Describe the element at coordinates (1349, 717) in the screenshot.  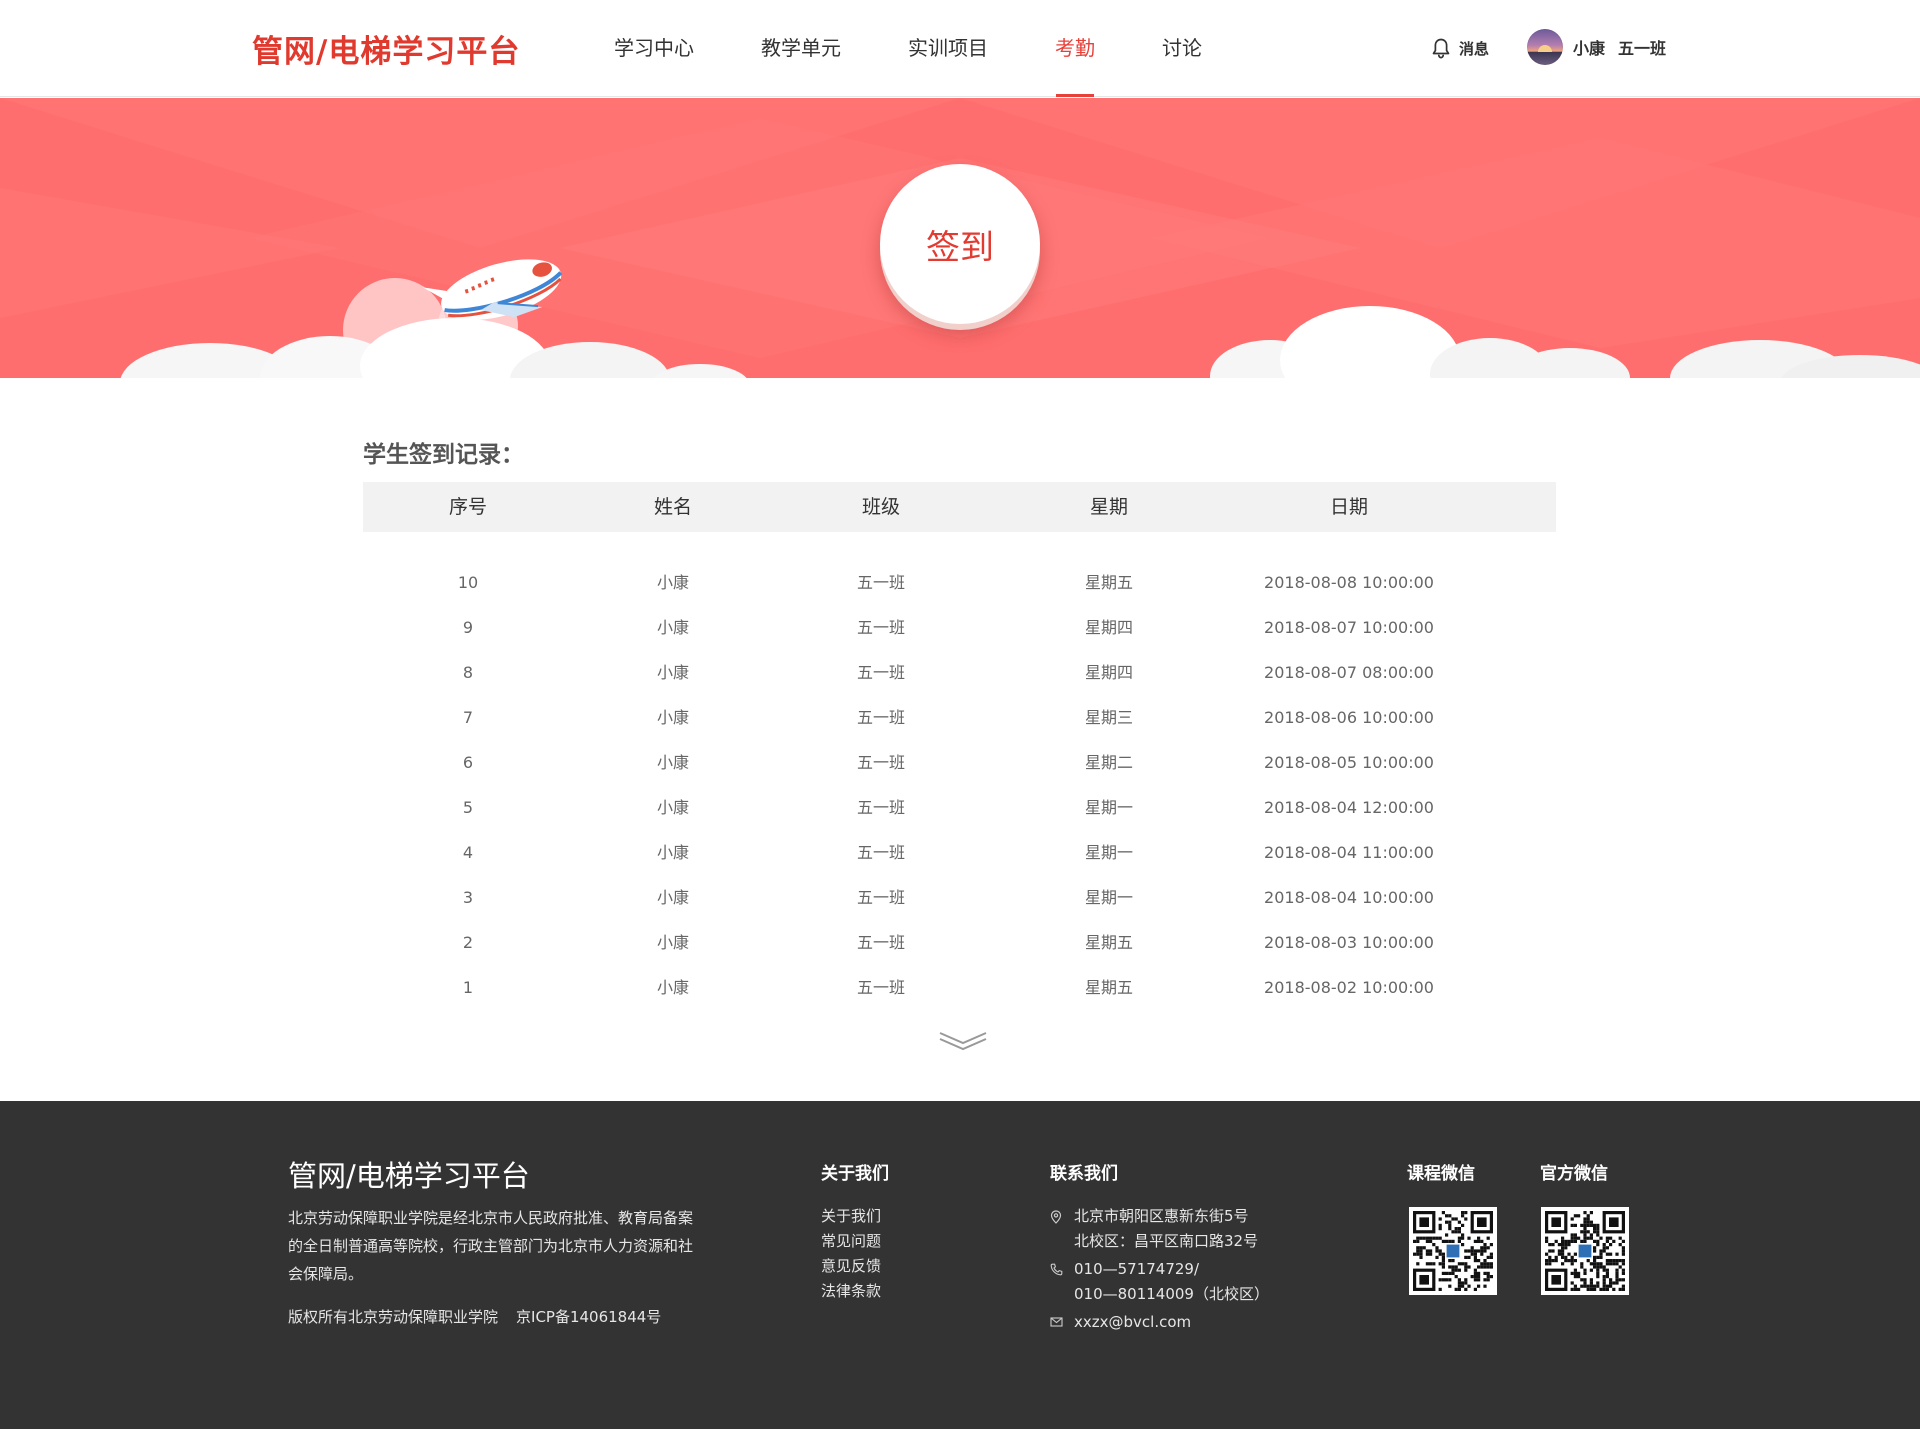
I see `cell-date: 2018-08-06 10:00:00` at that location.